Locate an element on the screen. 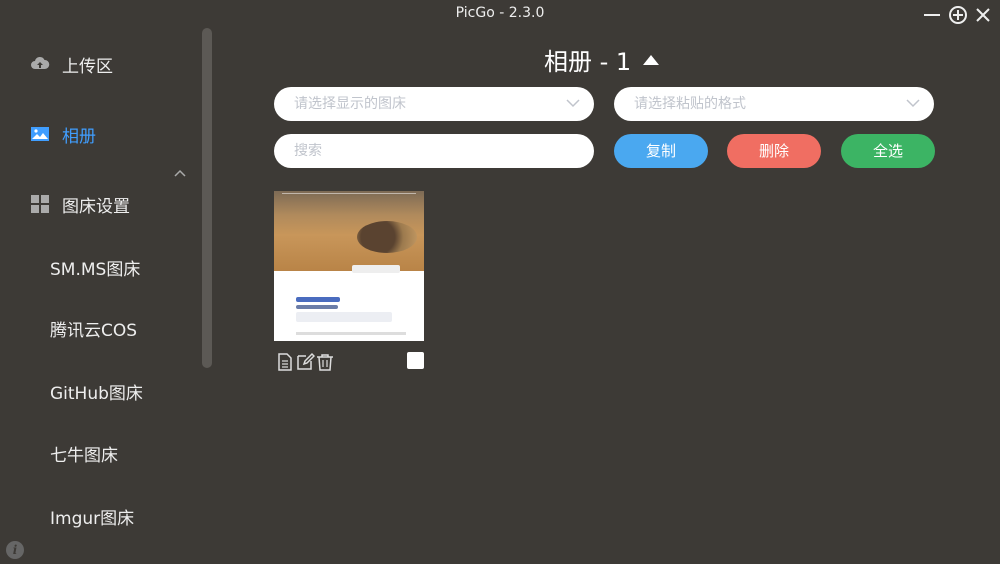 The image size is (1000, 564). title-bar: PicGo - 2.3.0 is located at coordinates (500, 14).